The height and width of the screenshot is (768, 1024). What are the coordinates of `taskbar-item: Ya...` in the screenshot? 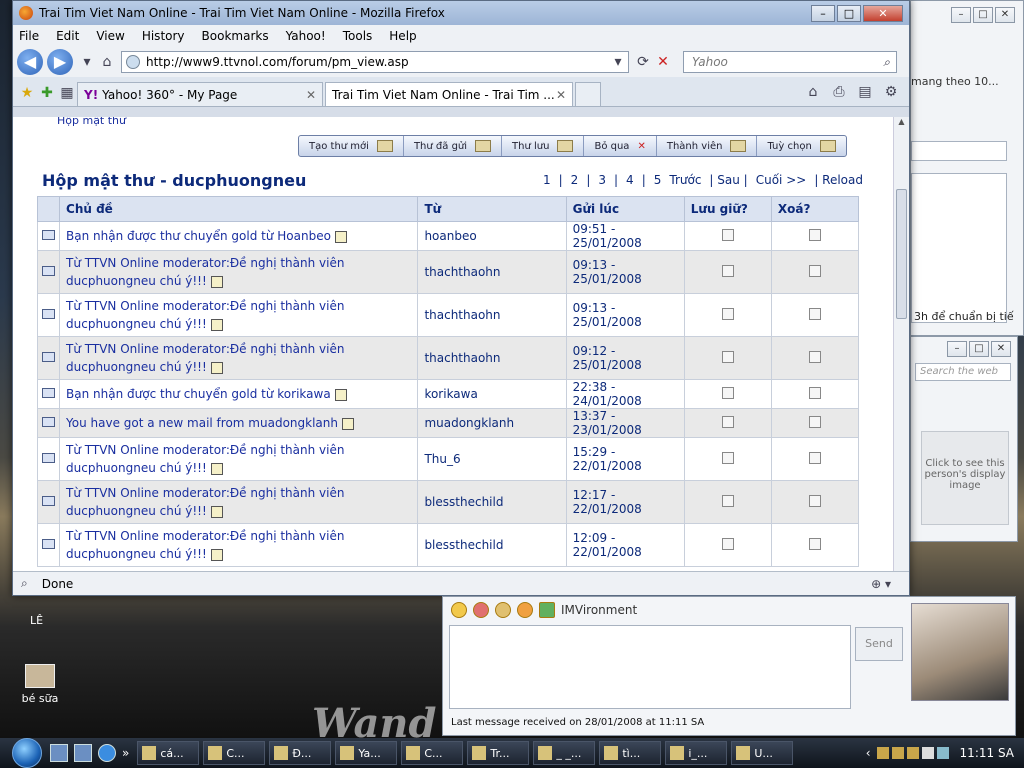 It's located at (366, 753).